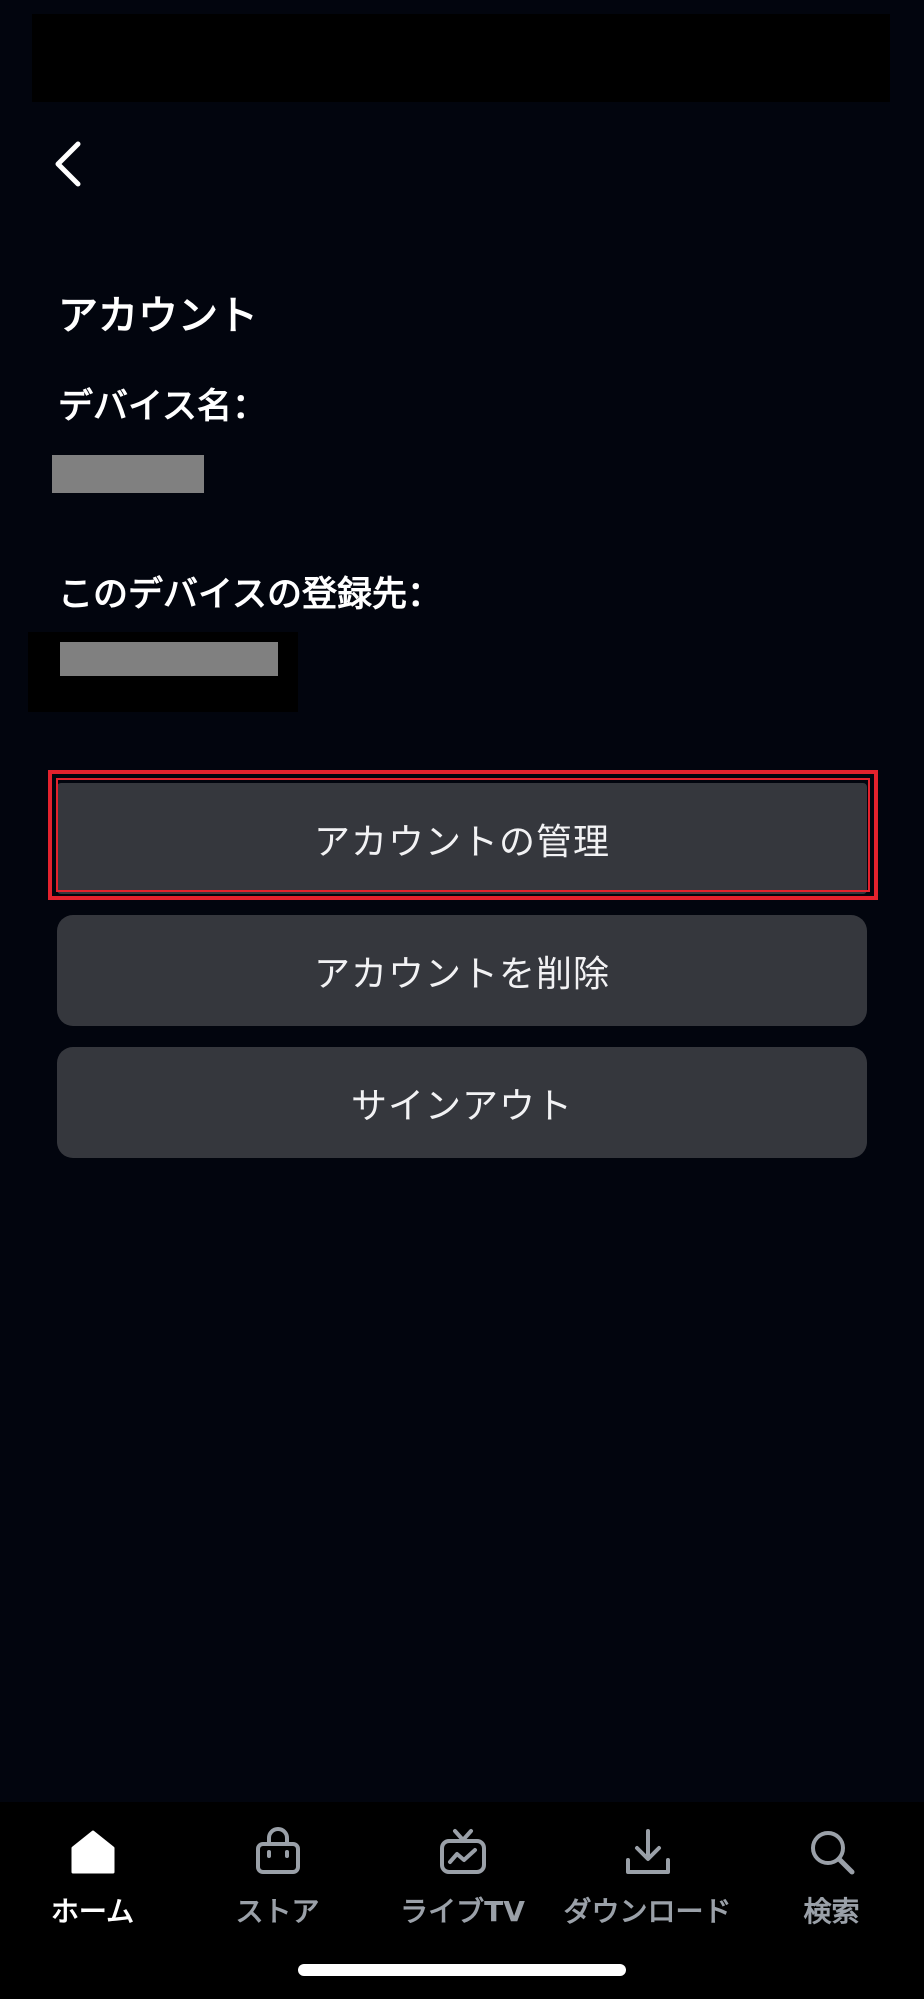  What do you see at coordinates (92, 1884) in the screenshot?
I see `nav-item-home: ホーム` at bounding box center [92, 1884].